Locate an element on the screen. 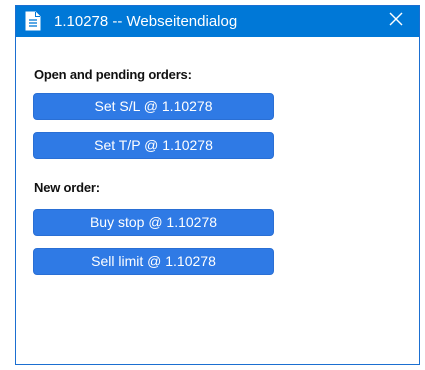 The image size is (425, 370). set-sl-button: Set S/L @ 1.10278 is located at coordinates (153, 106).